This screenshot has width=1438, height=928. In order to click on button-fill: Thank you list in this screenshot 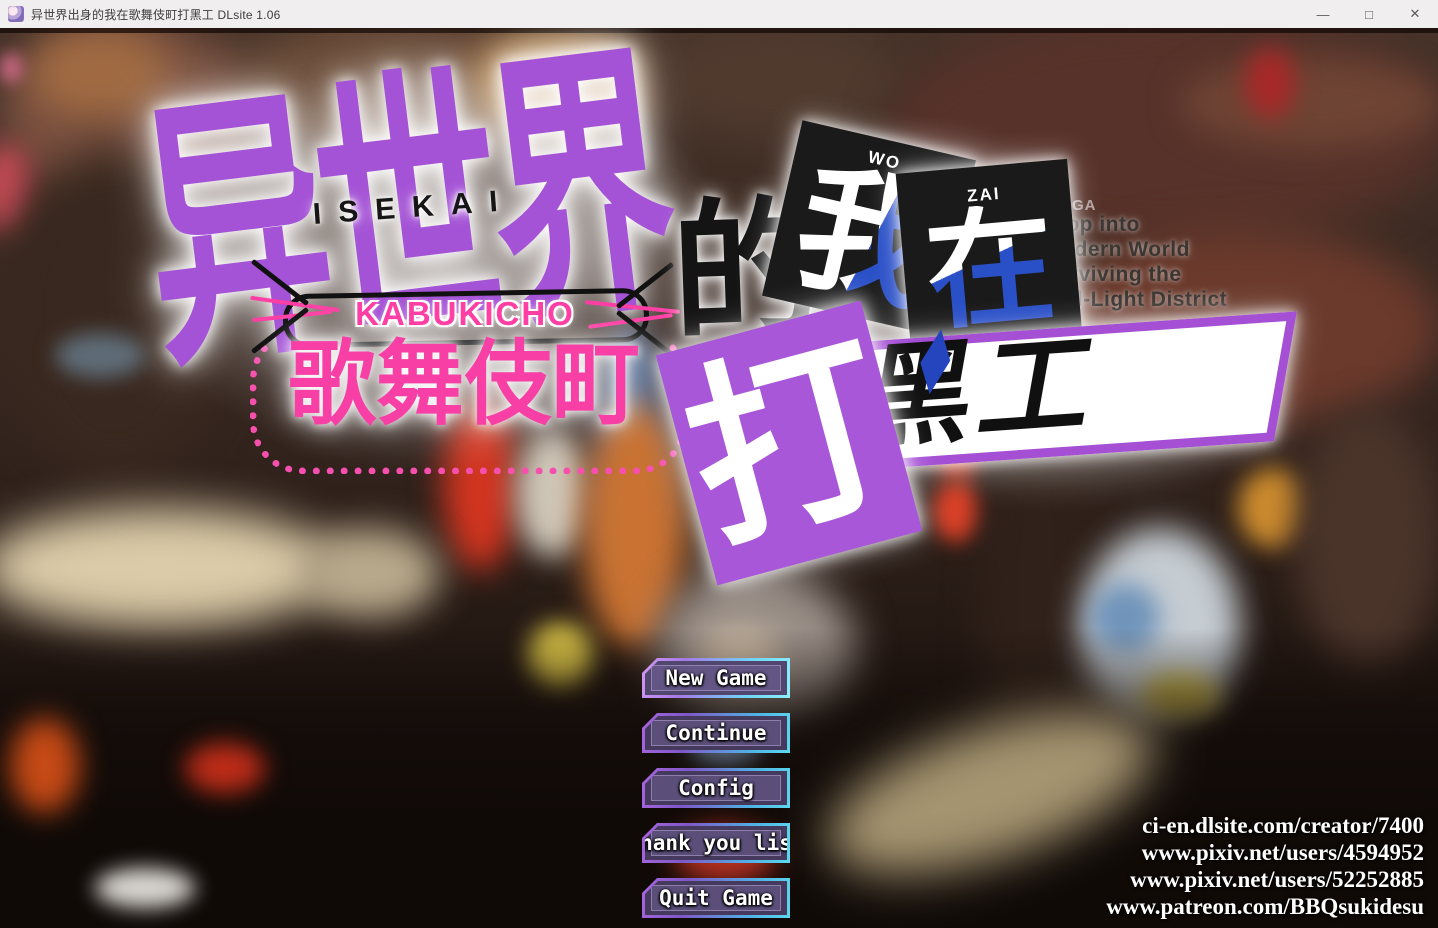, I will do `click(716, 843)`.